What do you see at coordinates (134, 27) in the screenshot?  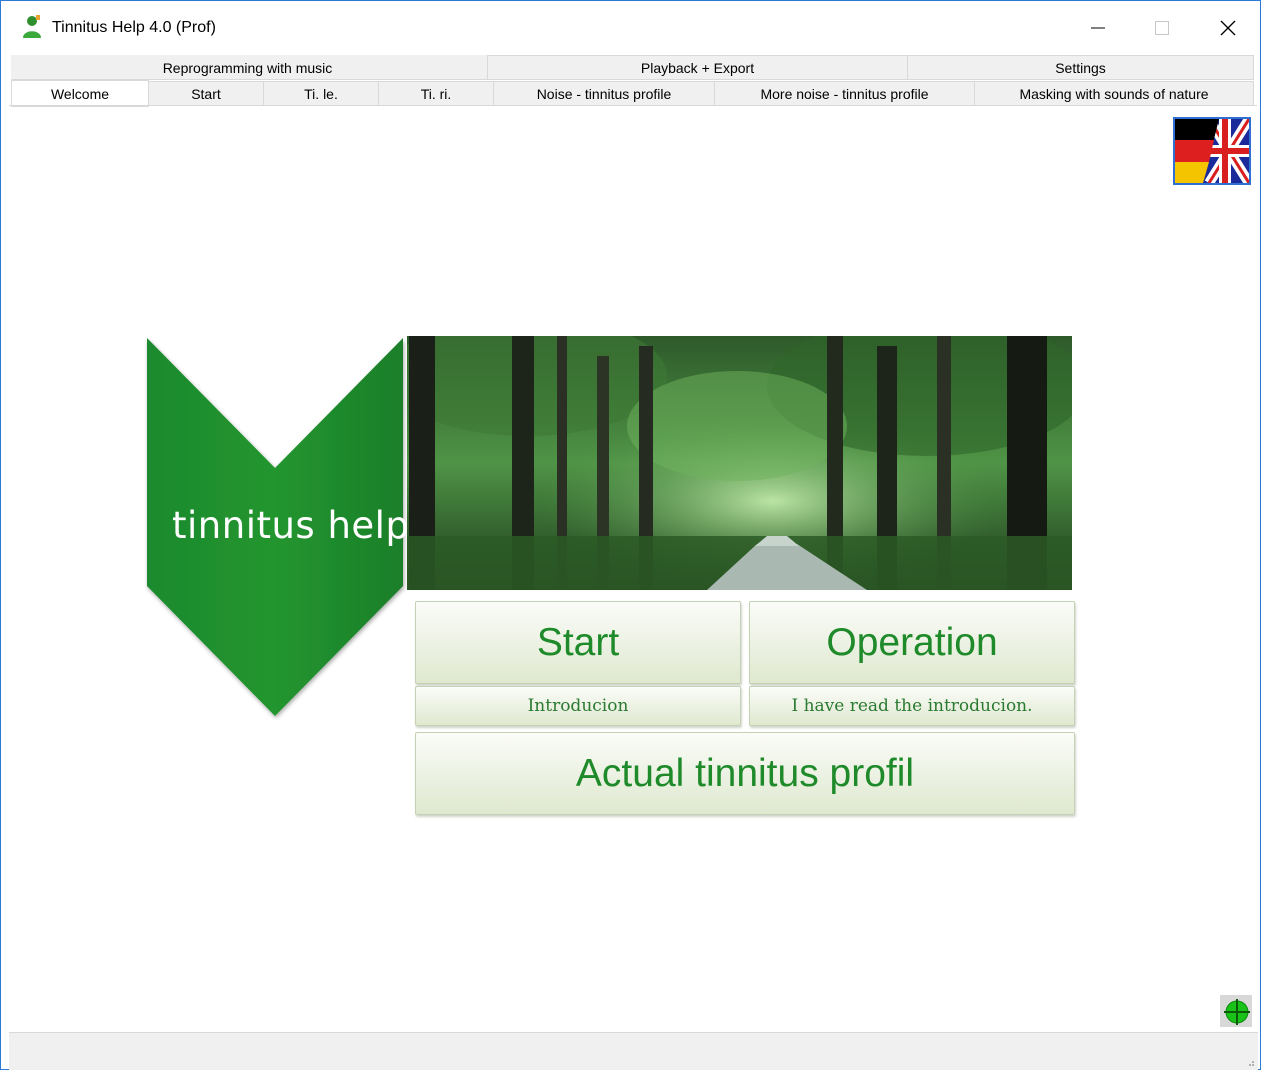 I see `window-title: Tinnitus Help 4.0 (Prof)` at bounding box center [134, 27].